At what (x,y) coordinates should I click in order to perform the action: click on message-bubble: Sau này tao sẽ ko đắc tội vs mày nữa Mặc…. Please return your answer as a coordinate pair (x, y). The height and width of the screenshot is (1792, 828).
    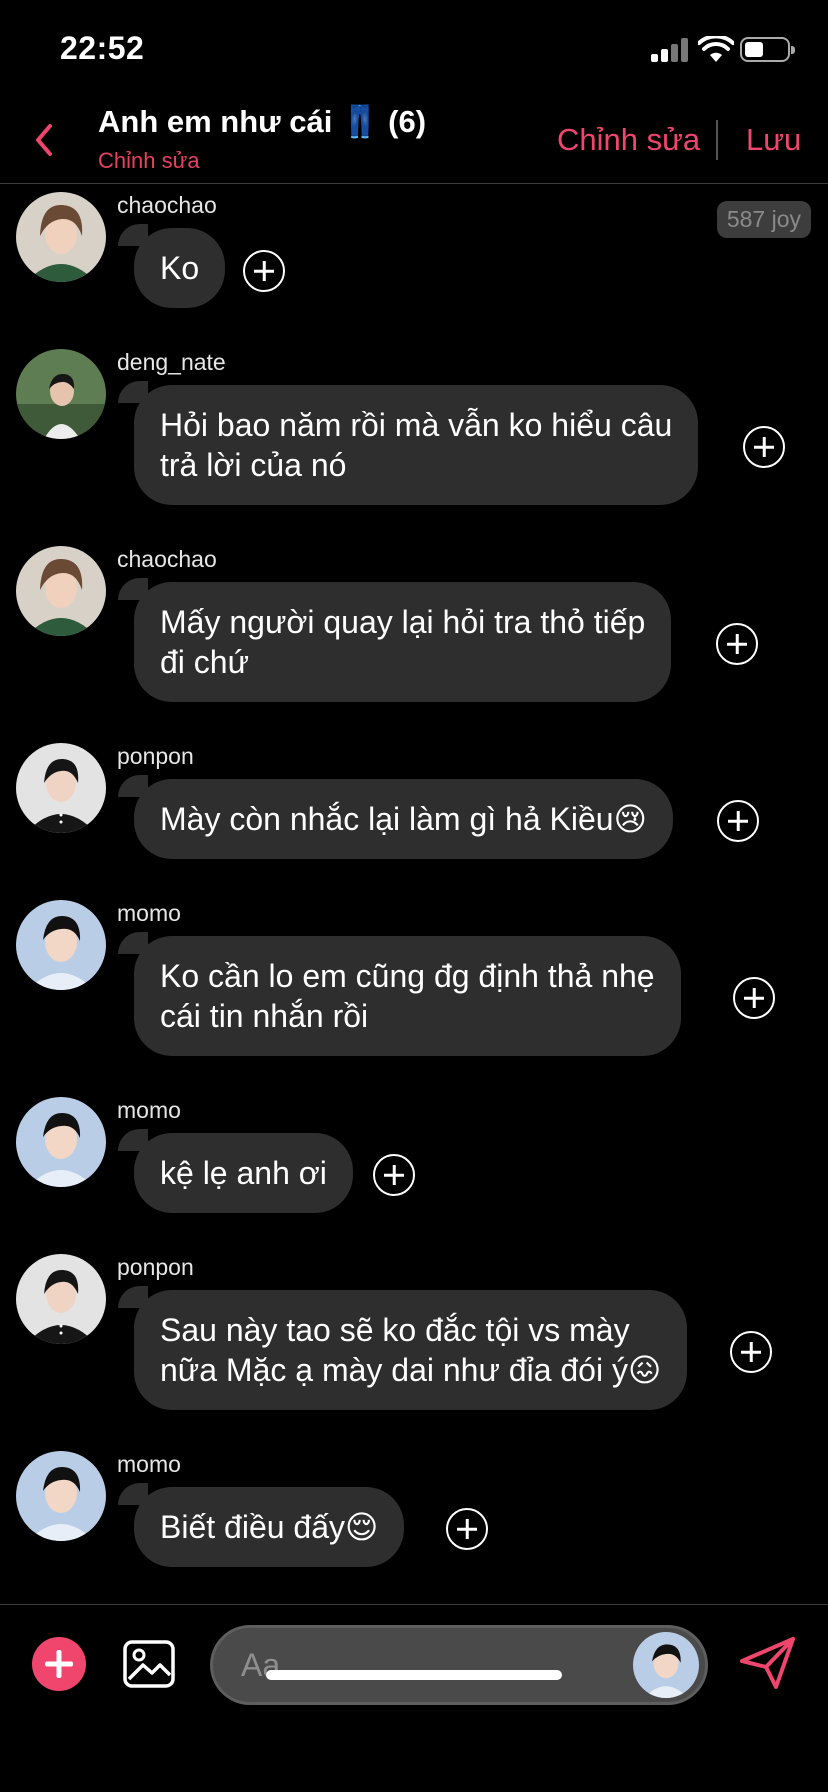
    Looking at the image, I should click on (411, 1350).